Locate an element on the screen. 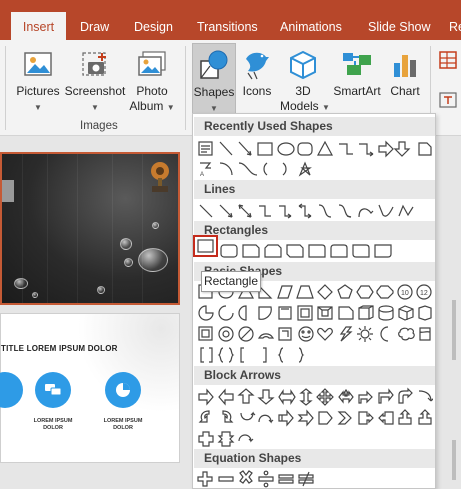 The width and height of the screenshot is (461, 489). photo-album-button: Photo Album ▼ is located at coordinates (152, 81).